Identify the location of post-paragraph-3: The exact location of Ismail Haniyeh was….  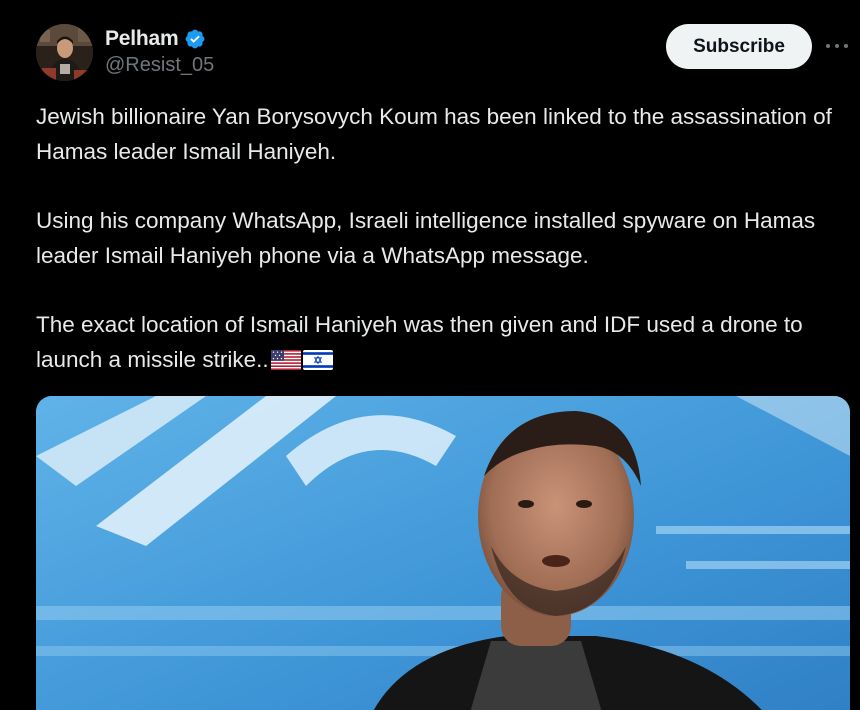
(436, 342).